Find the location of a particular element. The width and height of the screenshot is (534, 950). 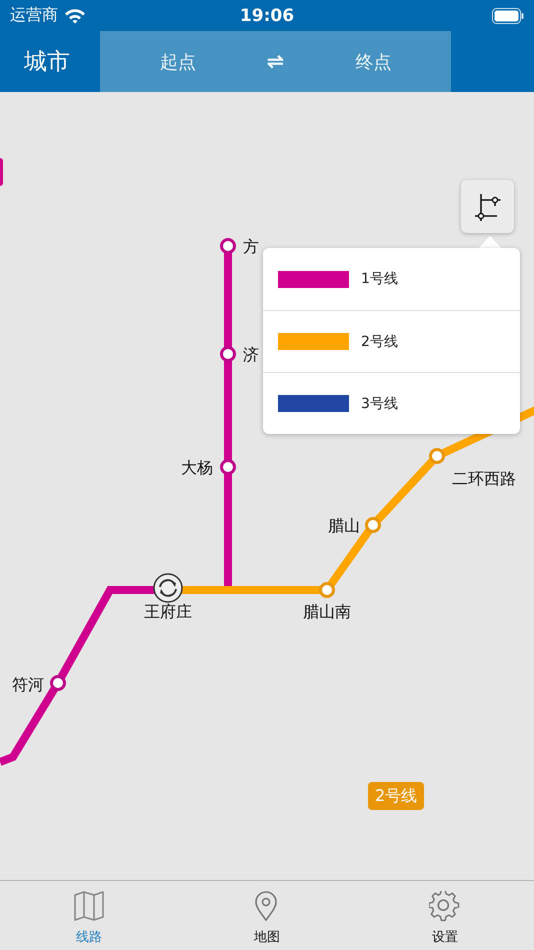

line-label: 2号线 is located at coordinates (396, 796).